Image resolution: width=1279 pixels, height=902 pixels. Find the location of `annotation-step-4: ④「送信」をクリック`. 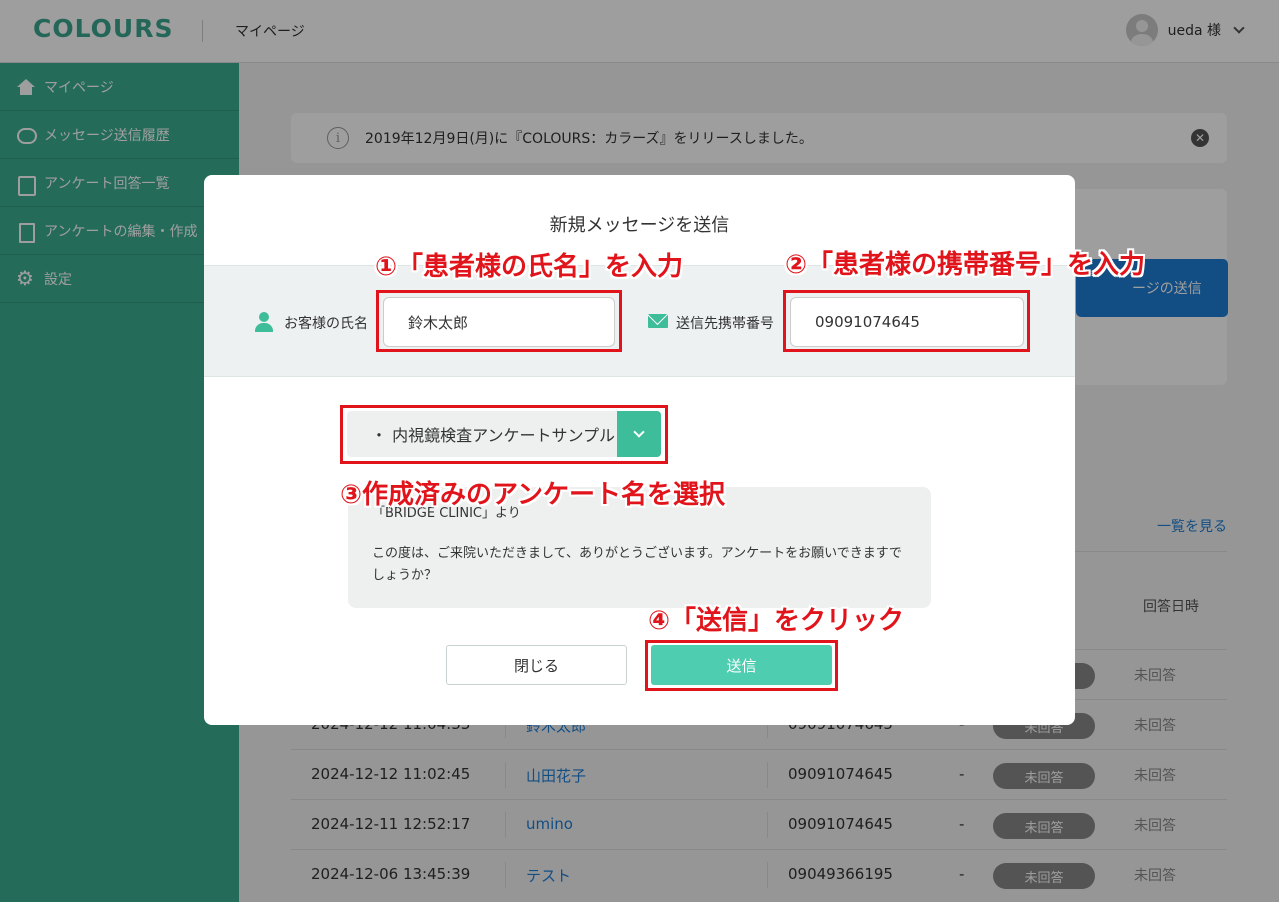

annotation-step-4: ④「送信」をクリック is located at coordinates (776, 621).